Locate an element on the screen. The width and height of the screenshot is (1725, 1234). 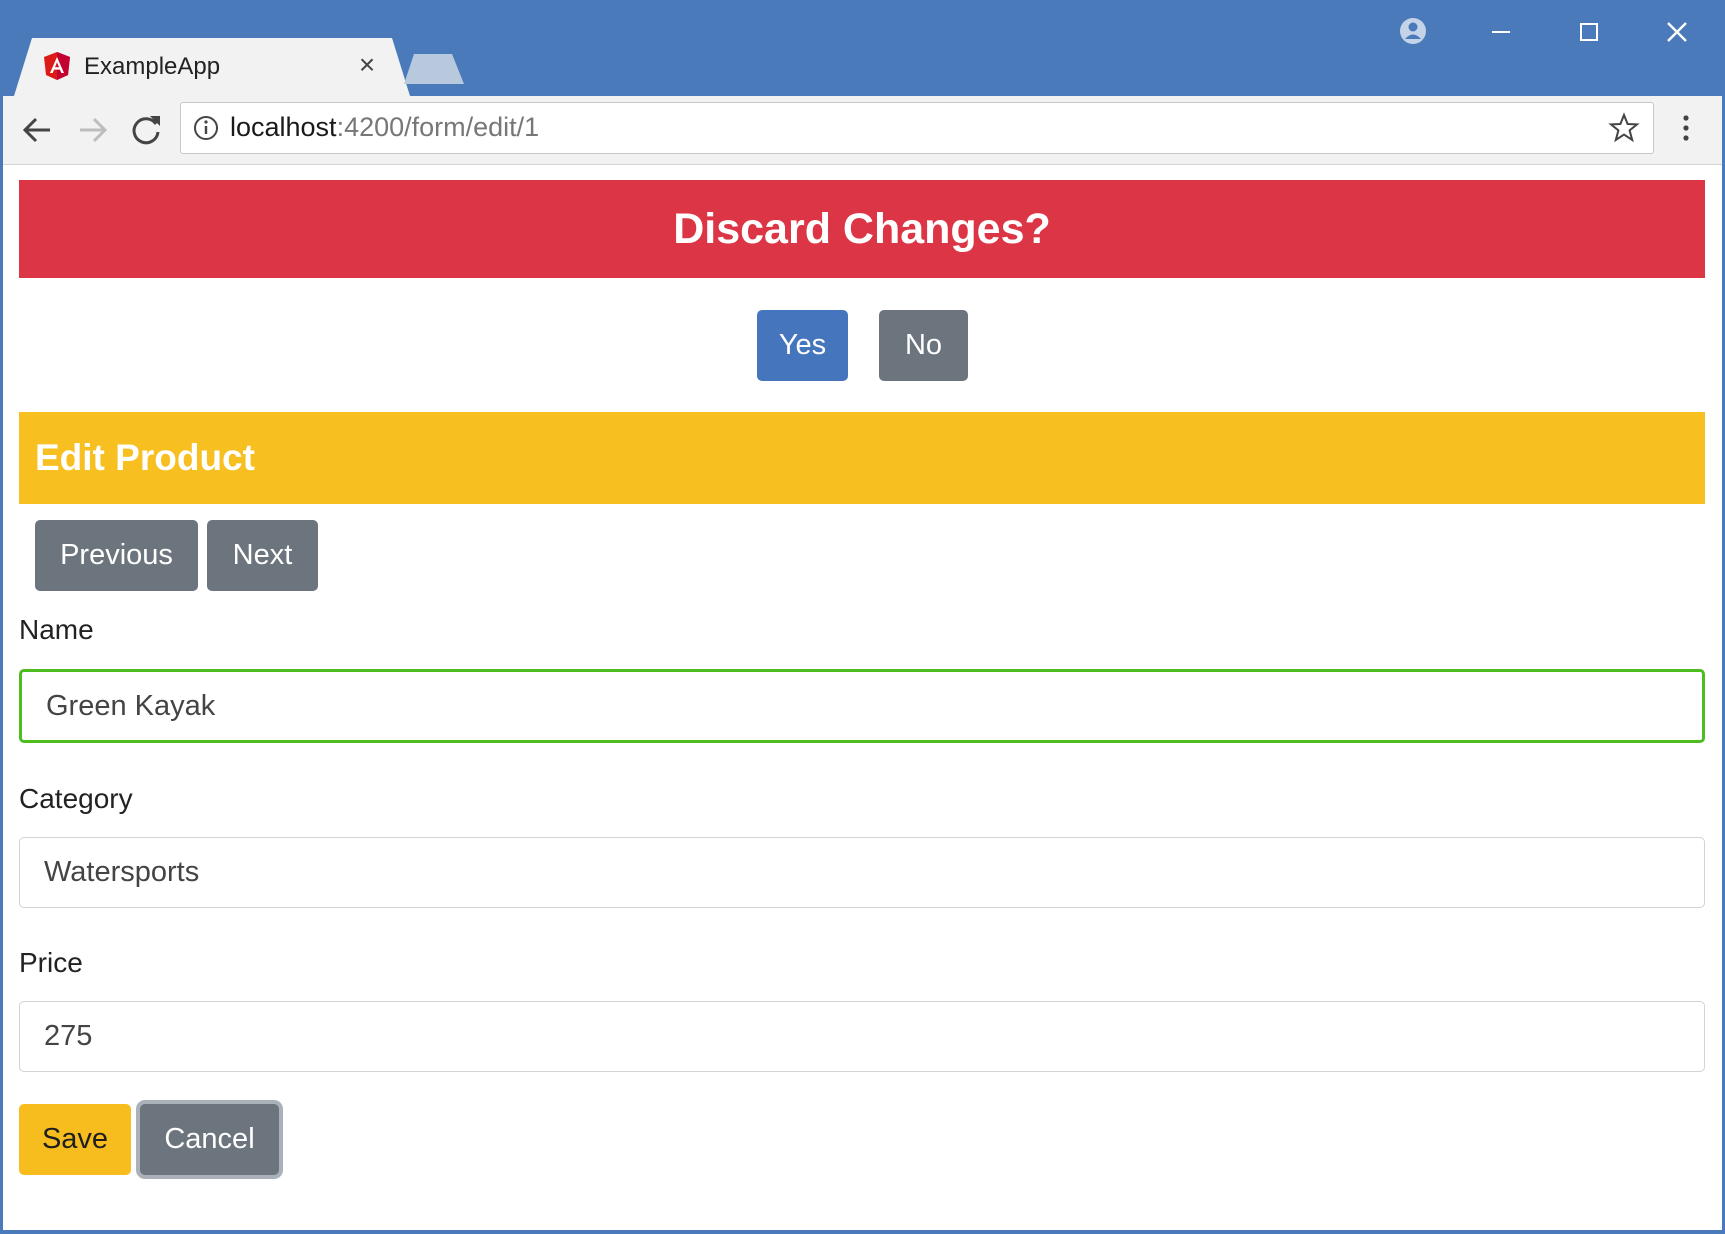
window-frame-bottom is located at coordinates (862, 1232).